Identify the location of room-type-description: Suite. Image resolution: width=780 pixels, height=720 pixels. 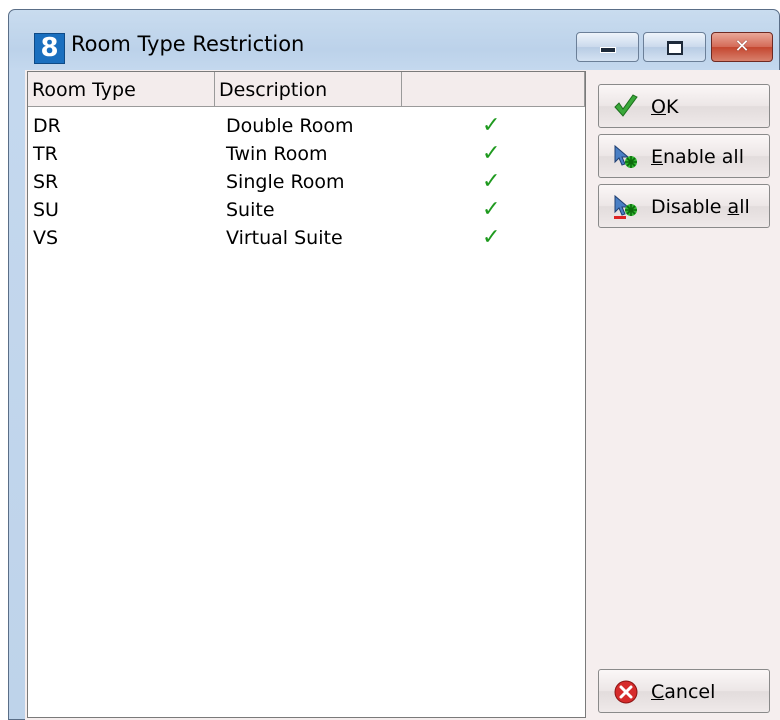
(250, 210).